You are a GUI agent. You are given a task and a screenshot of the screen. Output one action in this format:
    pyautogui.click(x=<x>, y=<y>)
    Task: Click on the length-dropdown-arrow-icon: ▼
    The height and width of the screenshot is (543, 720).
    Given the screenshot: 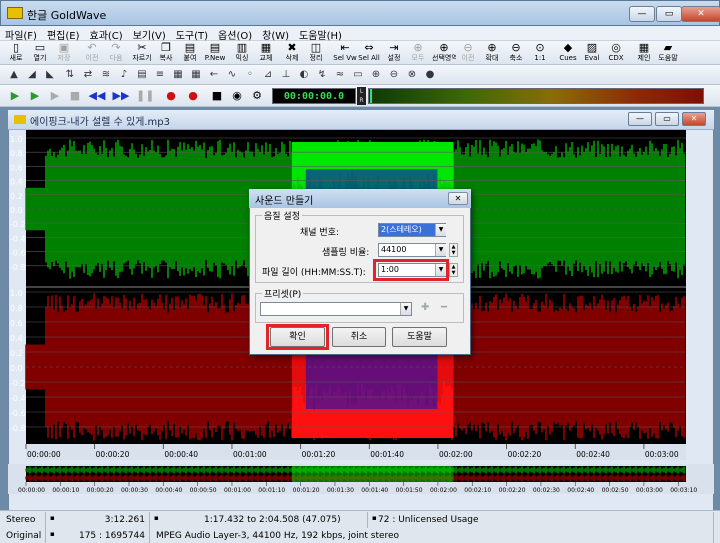 What is the action you would take?
    pyautogui.click(x=440, y=270)
    